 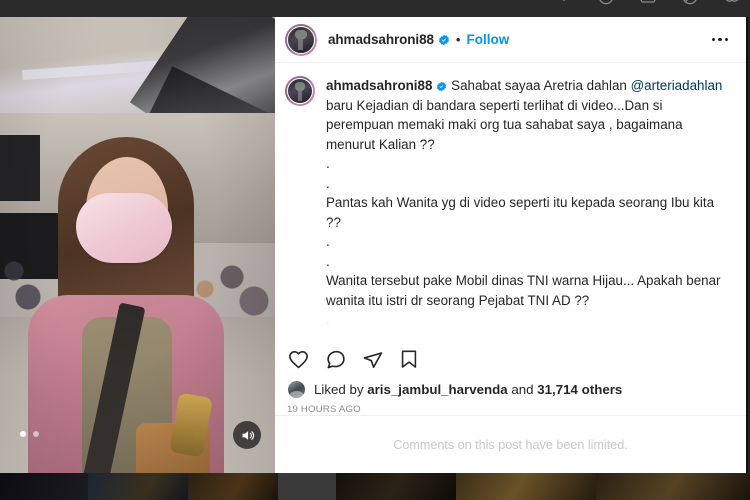 I want to click on liker-username: aris_jambul_harvenda, so click(x=437, y=389).